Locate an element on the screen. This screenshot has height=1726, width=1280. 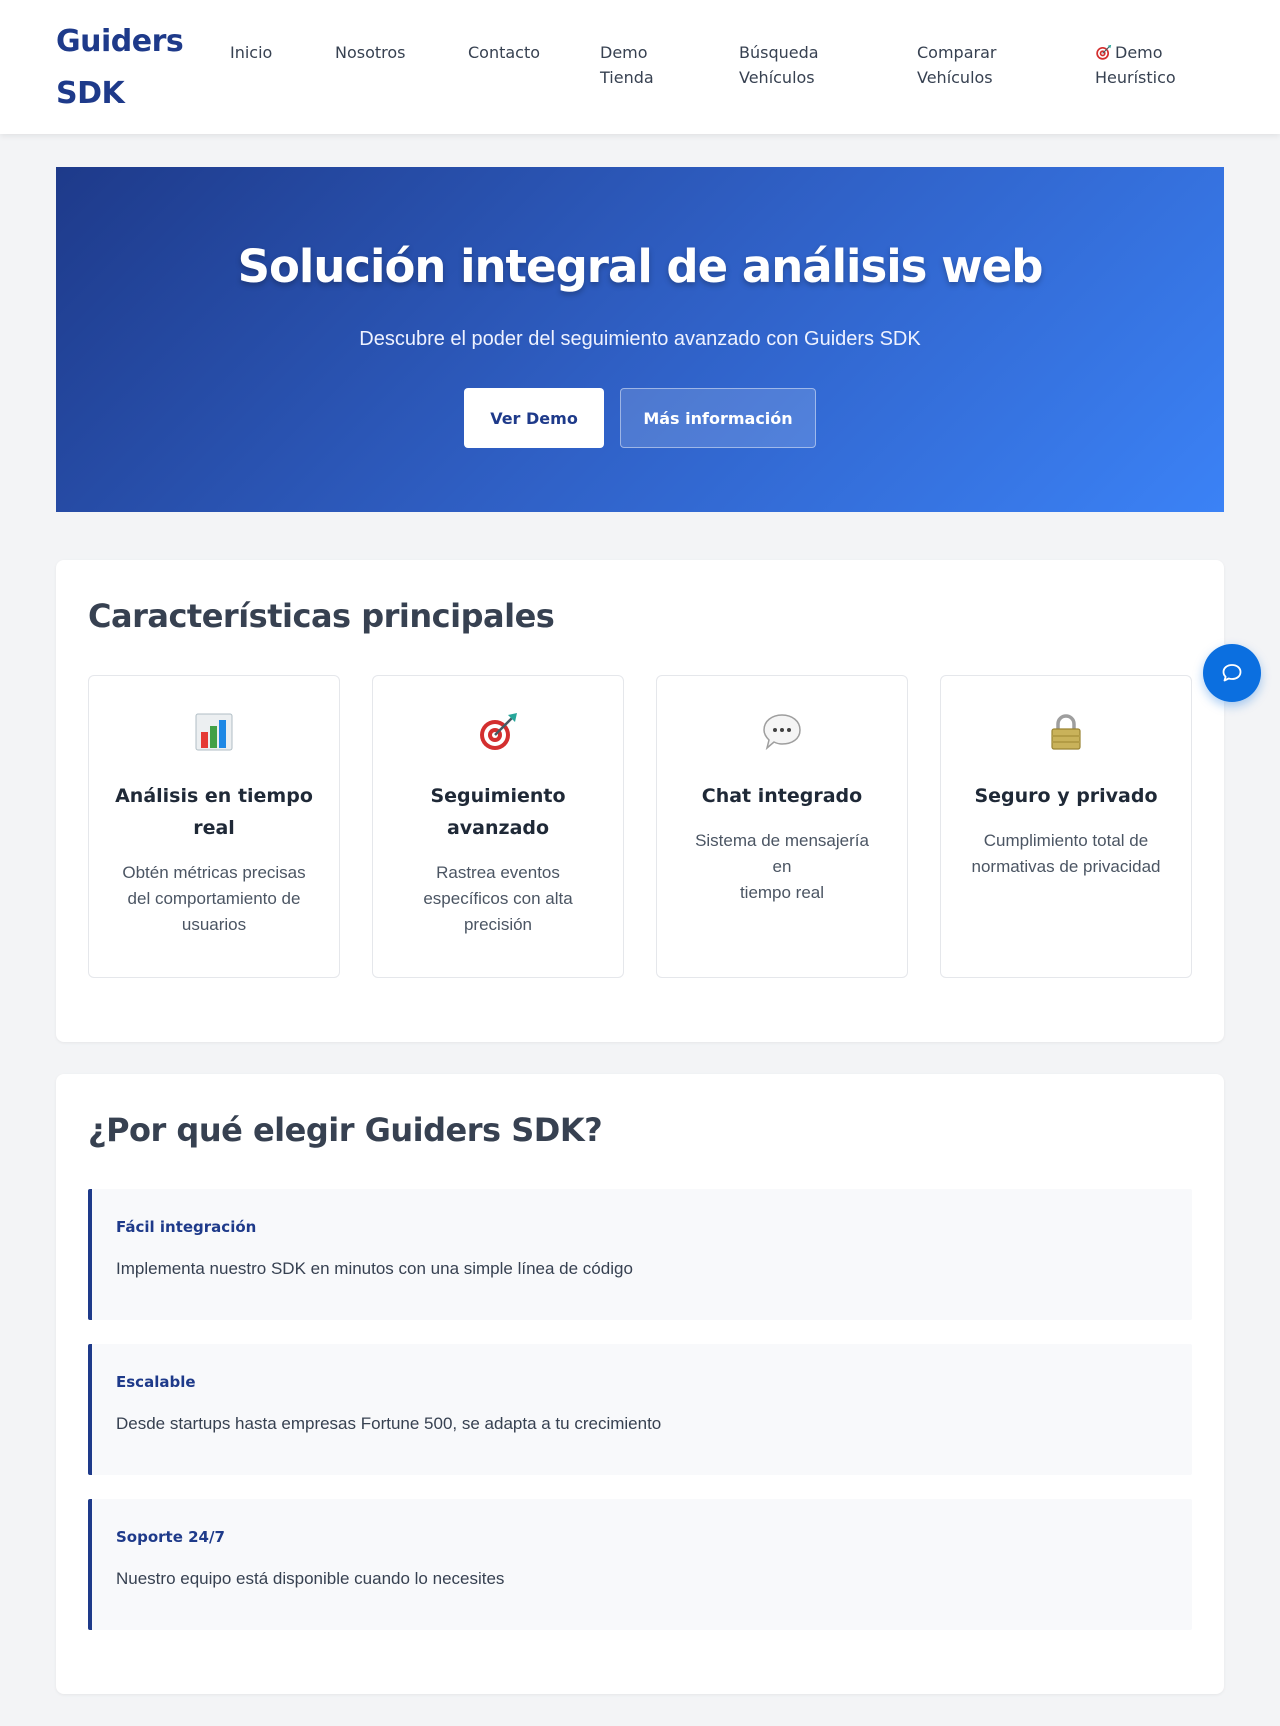
feature-title: Seguimiento avanzado is located at coordinates (498, 812).